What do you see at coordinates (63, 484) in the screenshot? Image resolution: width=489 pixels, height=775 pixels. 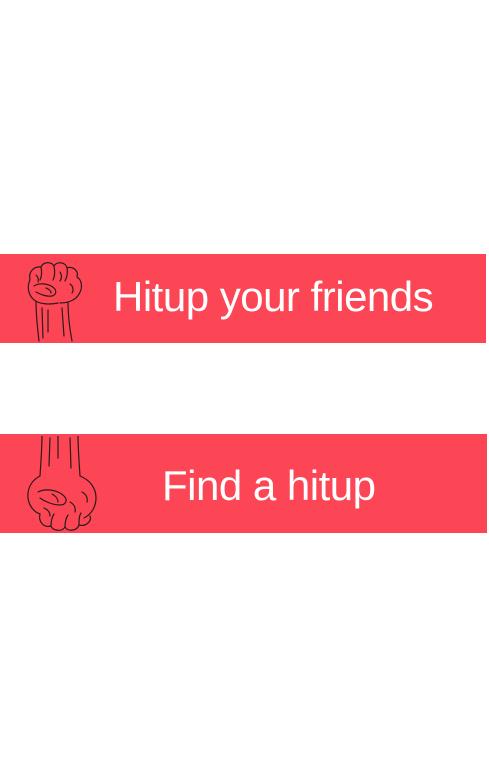 I see `lowered-fist-icon` at bounding box center [63, 484].